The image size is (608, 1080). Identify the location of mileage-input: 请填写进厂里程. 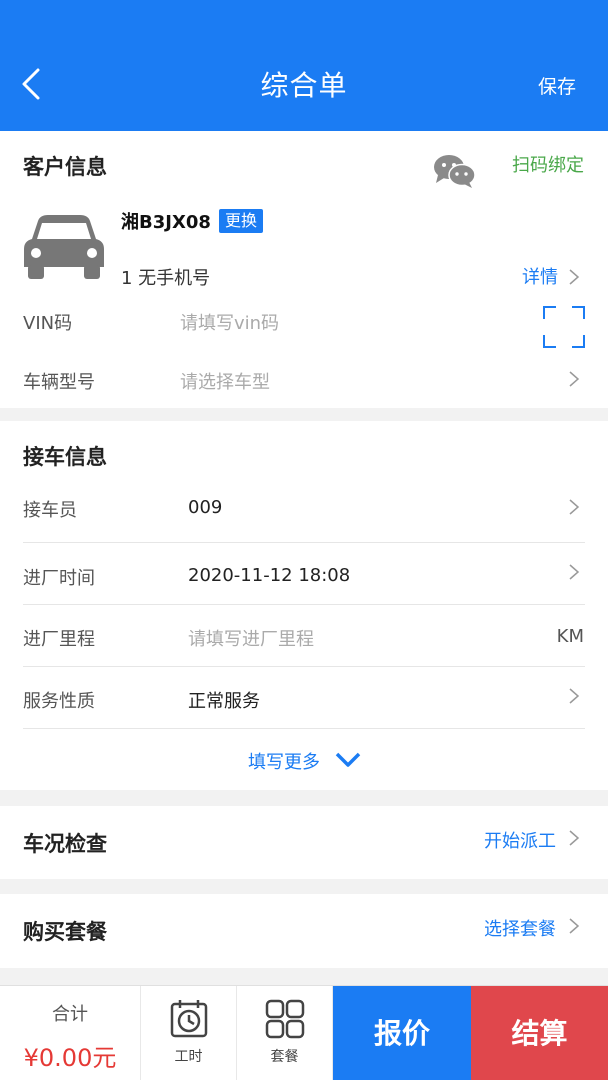
(251, 638).